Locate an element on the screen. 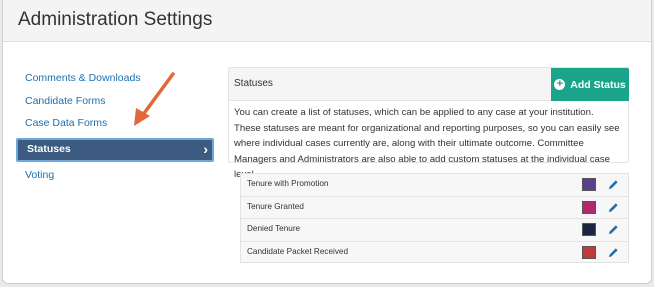  plus-circle-icon: + is located at coordinates (560, 84).